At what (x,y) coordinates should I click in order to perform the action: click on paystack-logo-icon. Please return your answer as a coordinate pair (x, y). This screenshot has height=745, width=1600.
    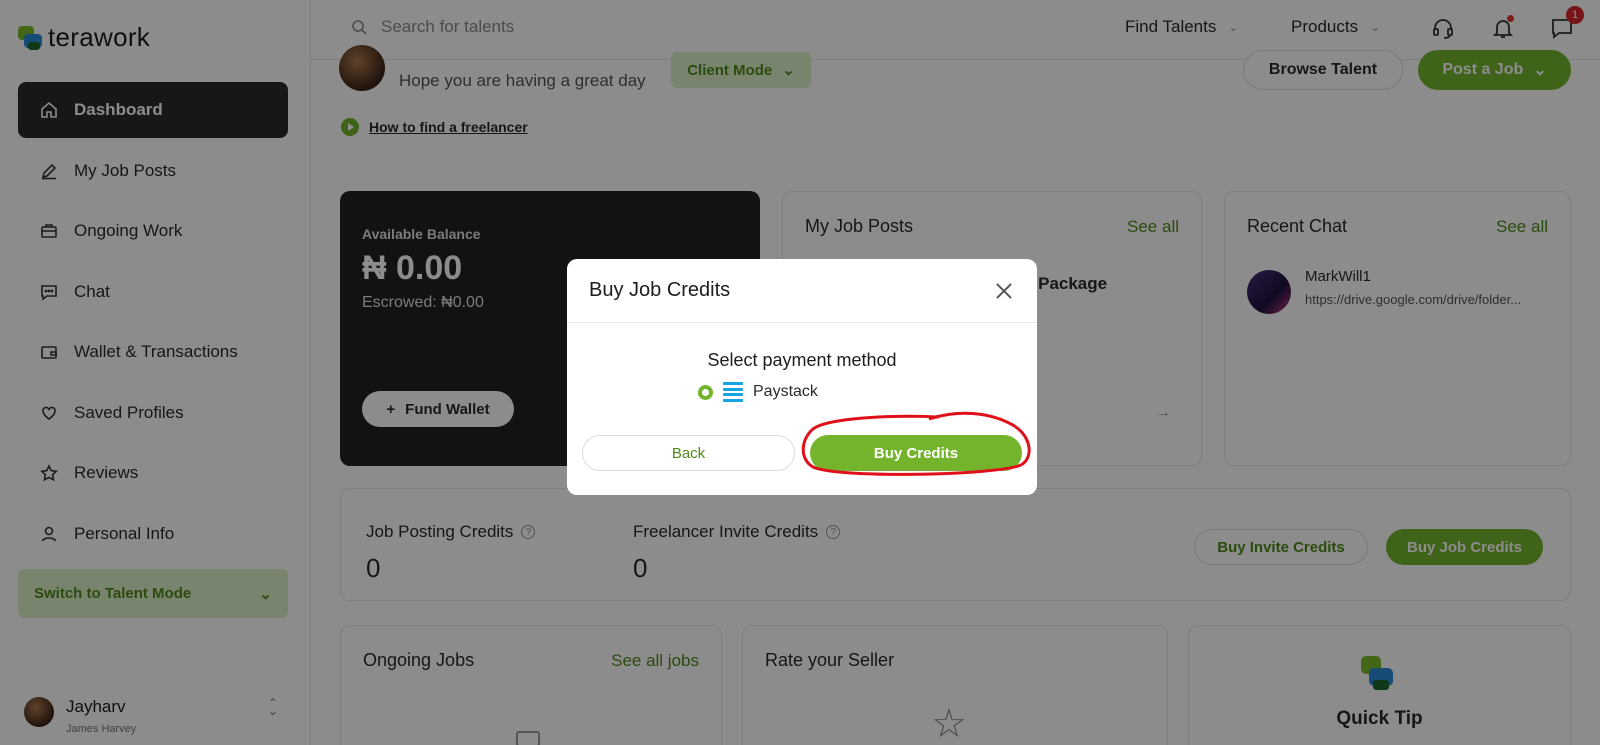
    Looking at the image, I should click on (733, 392).